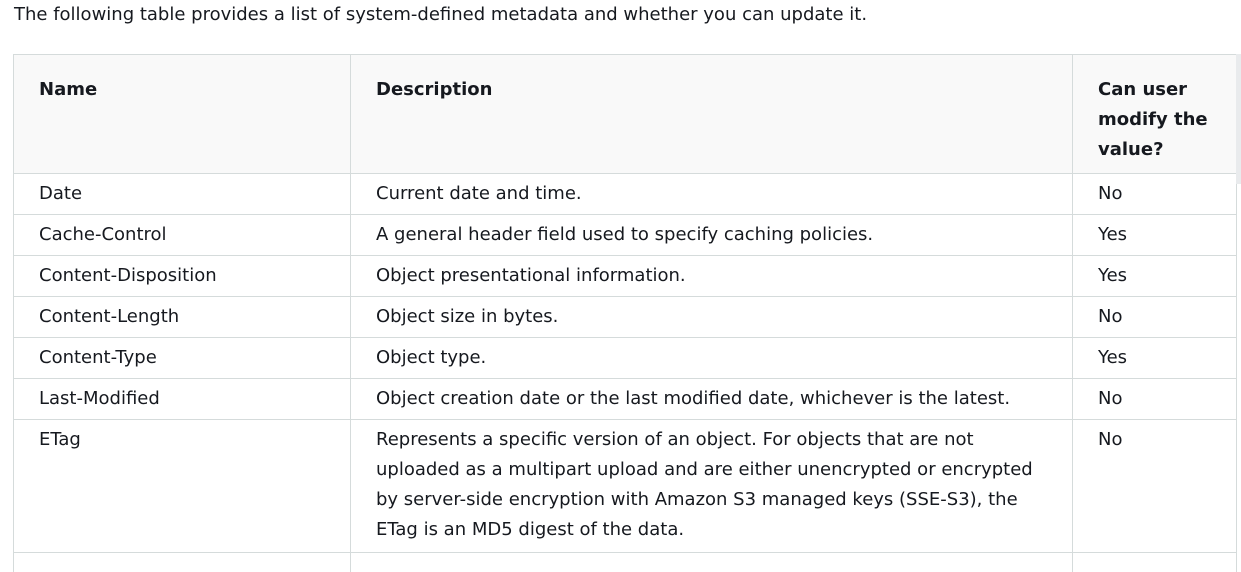 Image resolution: width=1241 pixels, height=572 pixels. What do you see at coordinates (182, 194) in the screenshot?
I see `cell-name: Date` at bounding box center [182, 194].